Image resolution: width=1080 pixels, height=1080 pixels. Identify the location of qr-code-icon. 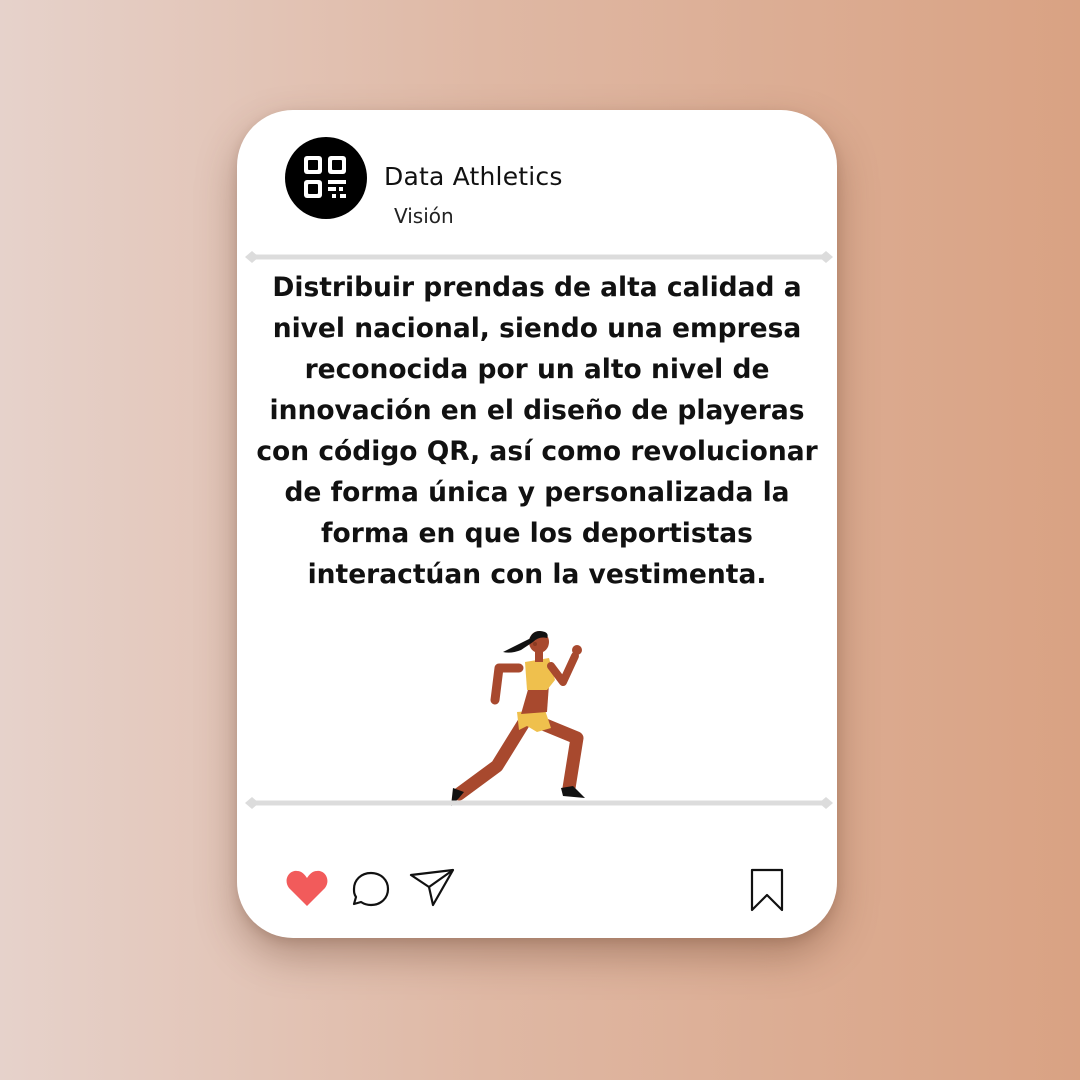
(325, 177).